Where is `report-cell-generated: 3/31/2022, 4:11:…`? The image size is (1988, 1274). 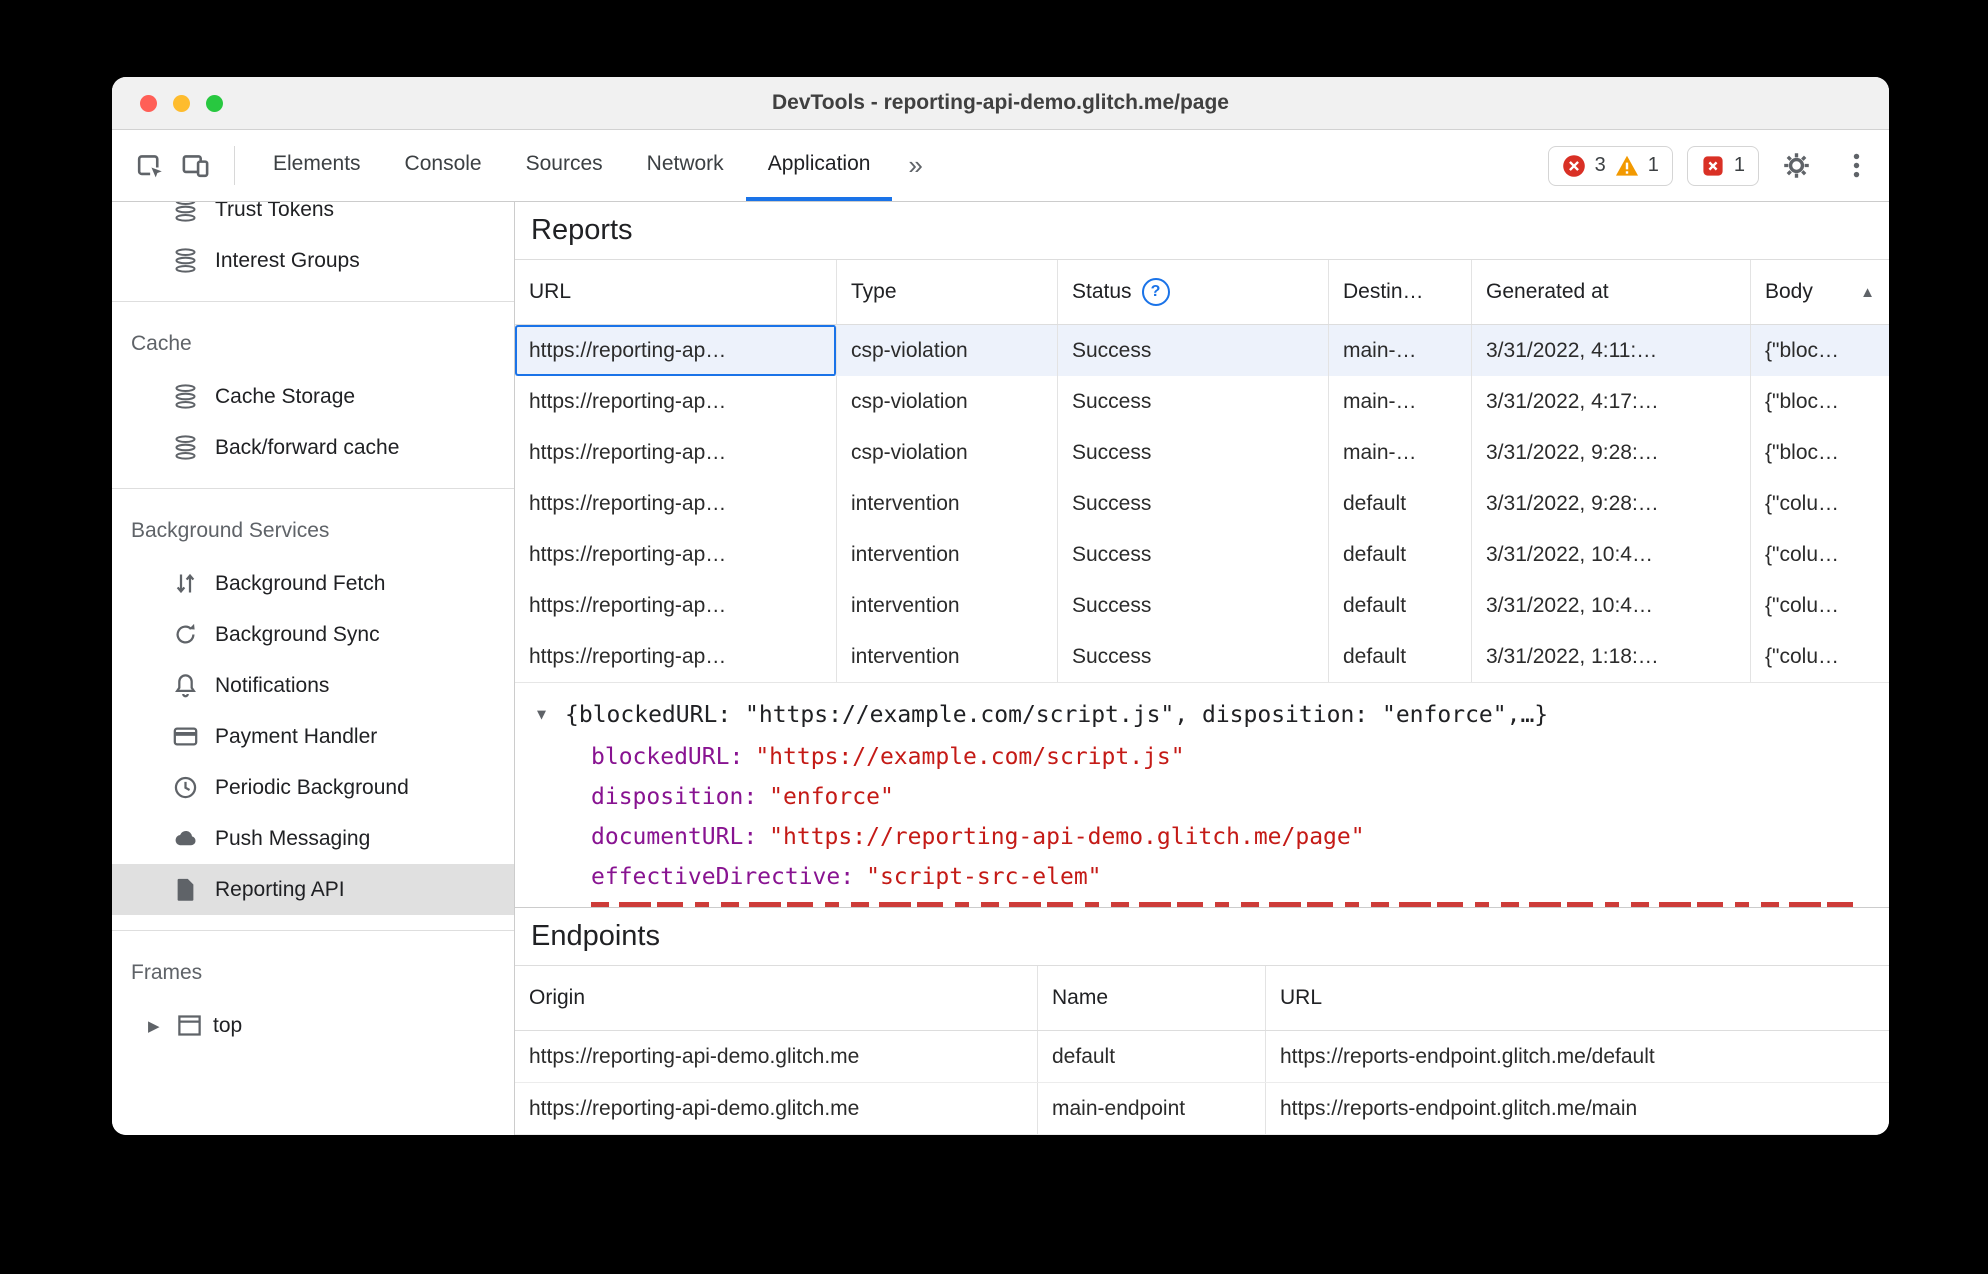
report-cell-generated: 3/31/2022, 4:11:… is located at coordinates (1611, 350).